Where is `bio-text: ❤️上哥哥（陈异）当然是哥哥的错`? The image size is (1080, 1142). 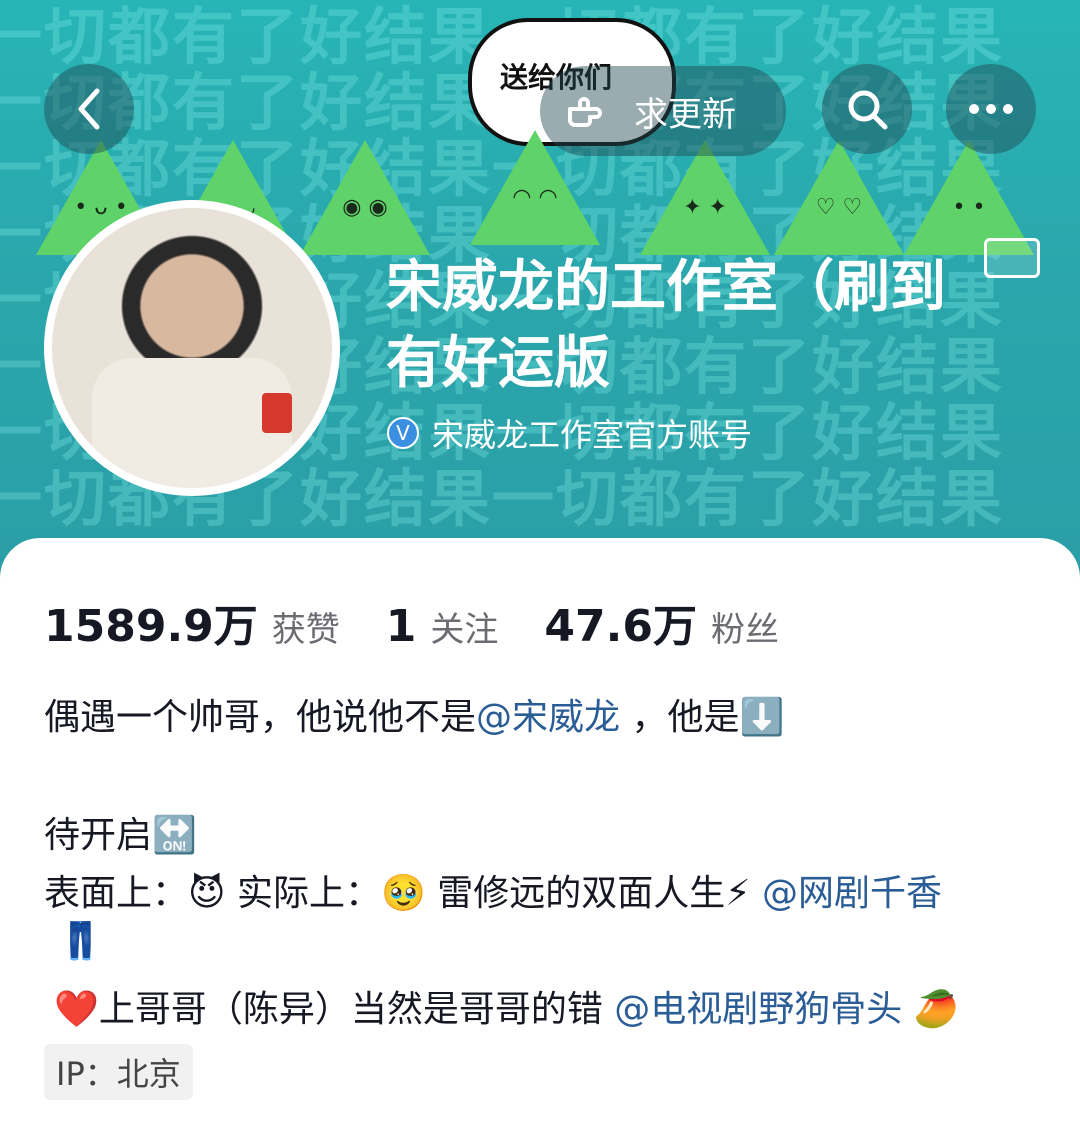
bio-text: ❤️上哥哥（陈异）当然是哥哥的错 is located at coordinates (334, 1009).